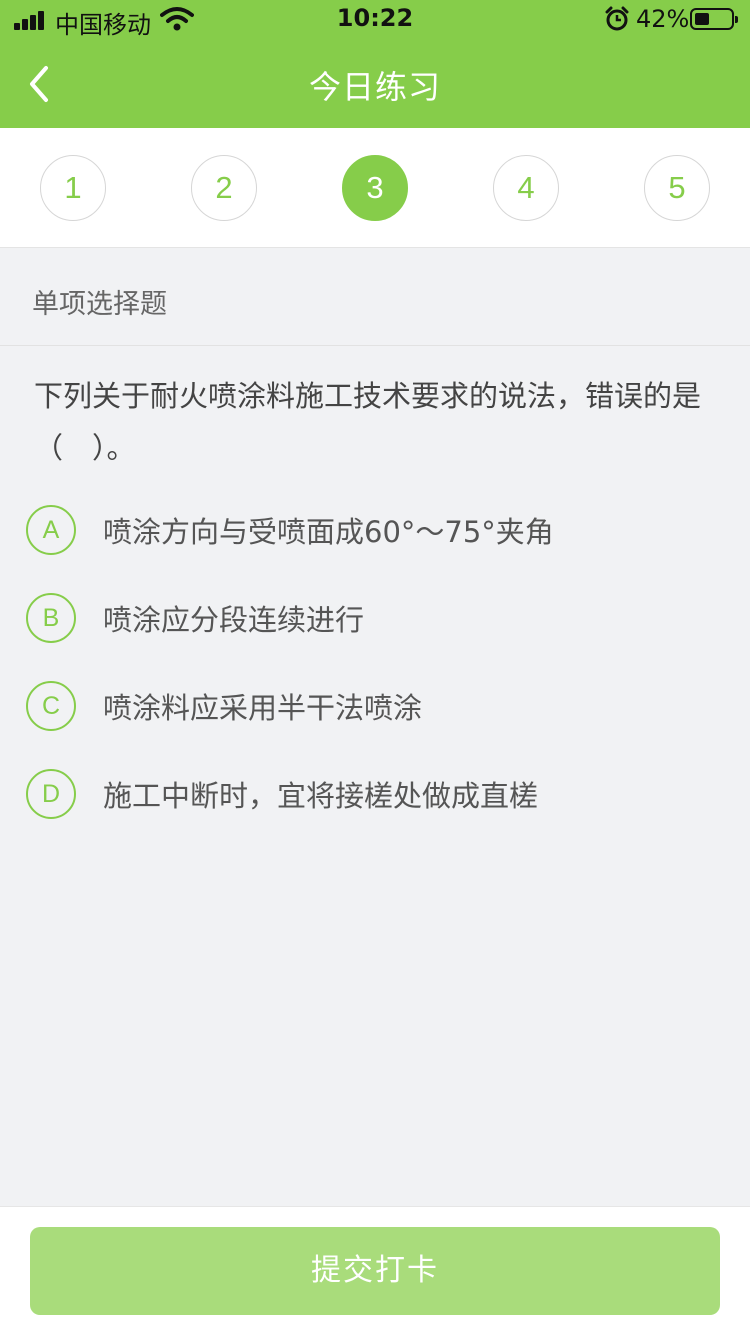 Image resolution: width=750 pixels, height=1334 pixels. I want to click on option-text: 施工中断时，宜将接槎处做成直槎, so click(320, 794).